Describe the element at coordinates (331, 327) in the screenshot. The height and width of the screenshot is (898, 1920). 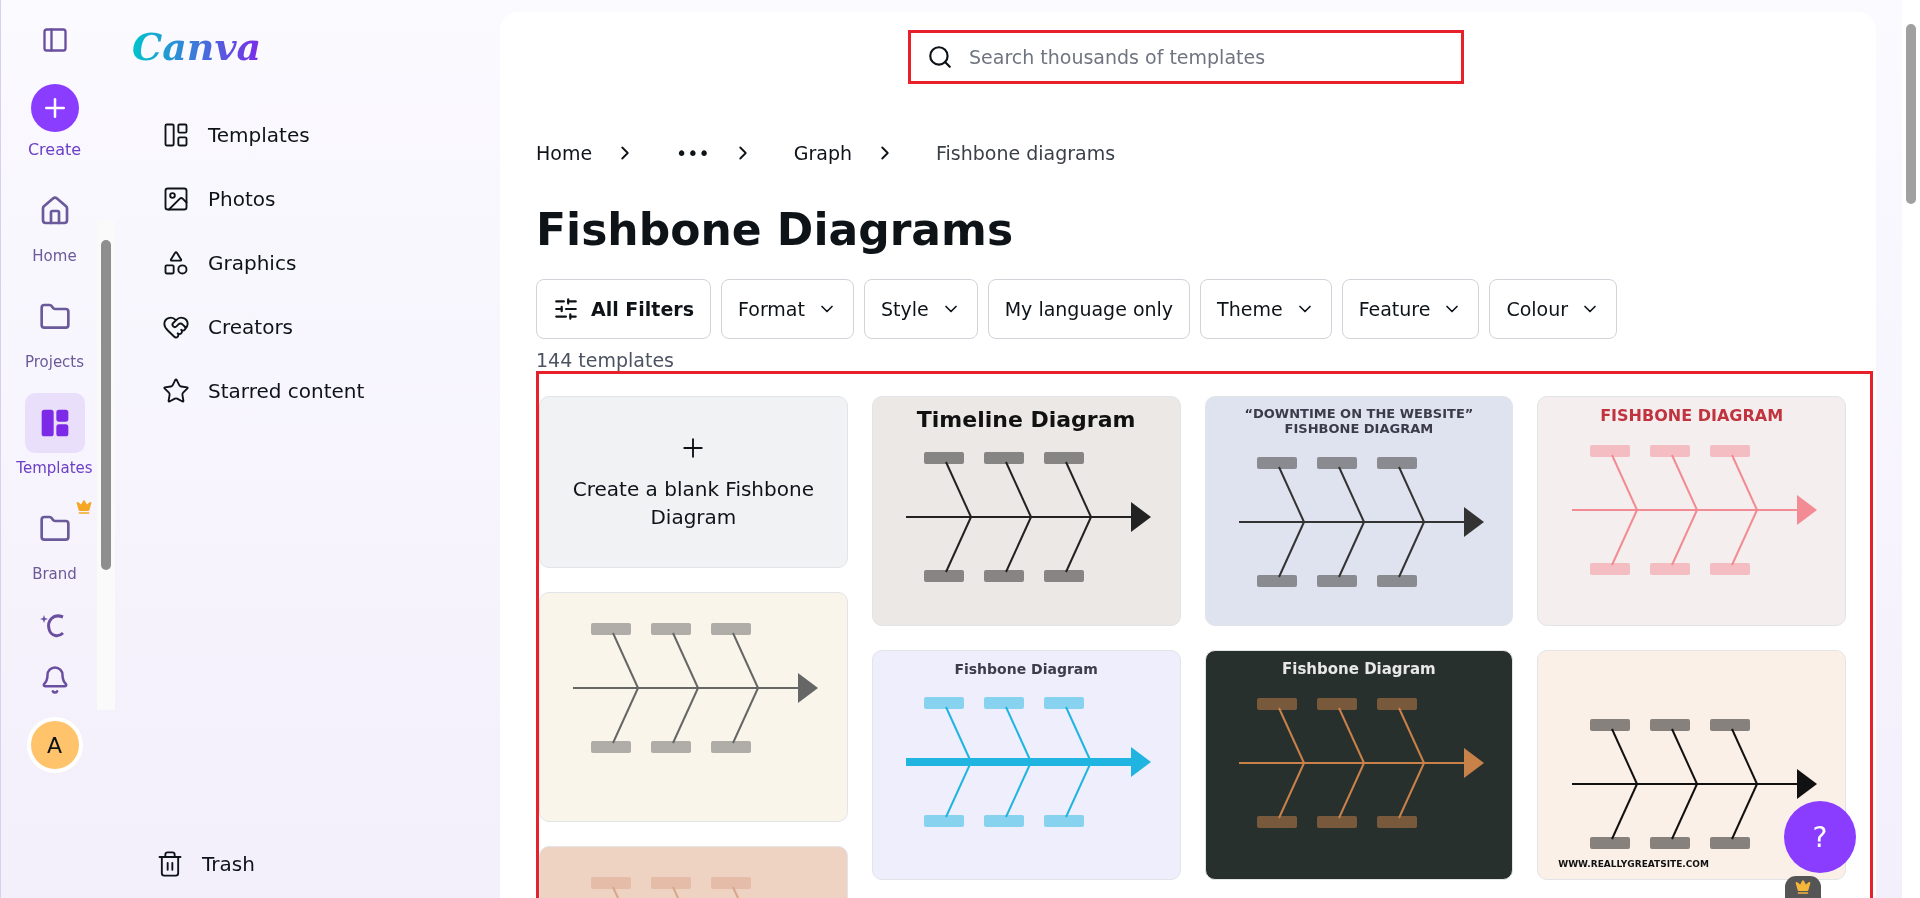
I see `sidebar-item: Creators` at that location.